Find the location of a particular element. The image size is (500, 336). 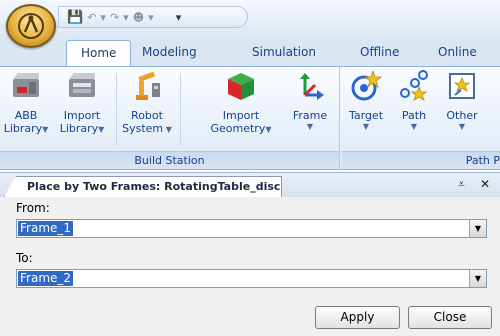

ribbon-tab-bar: Home Modeling Simulation Offline Online is located at coordinates (250, 53).